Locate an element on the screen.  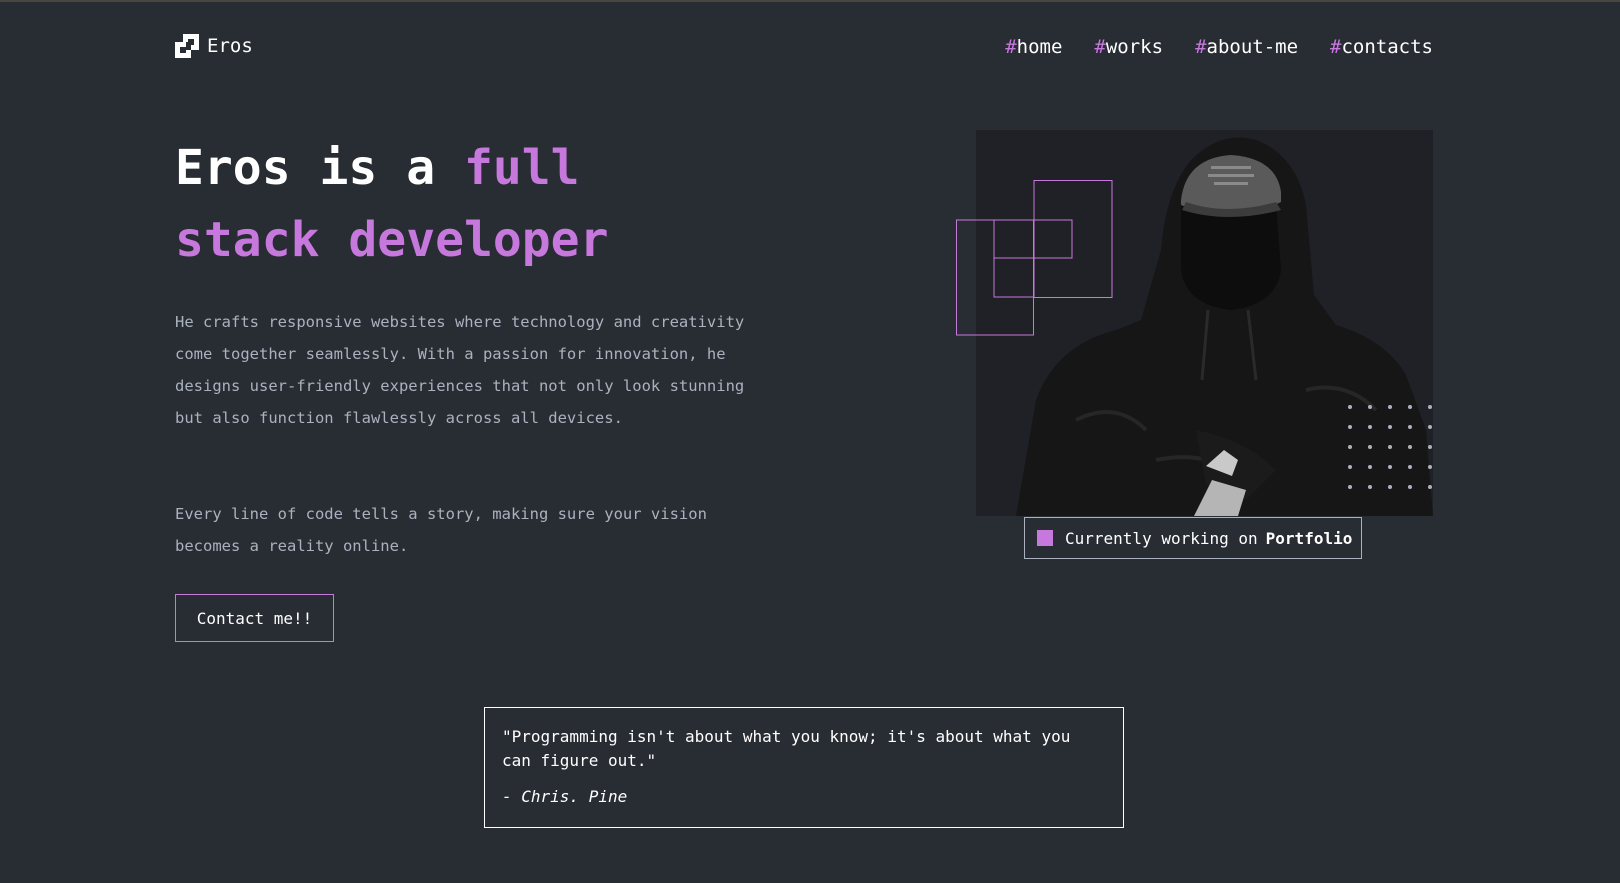
nav-works: #works is located at coordinates (1128, 47).